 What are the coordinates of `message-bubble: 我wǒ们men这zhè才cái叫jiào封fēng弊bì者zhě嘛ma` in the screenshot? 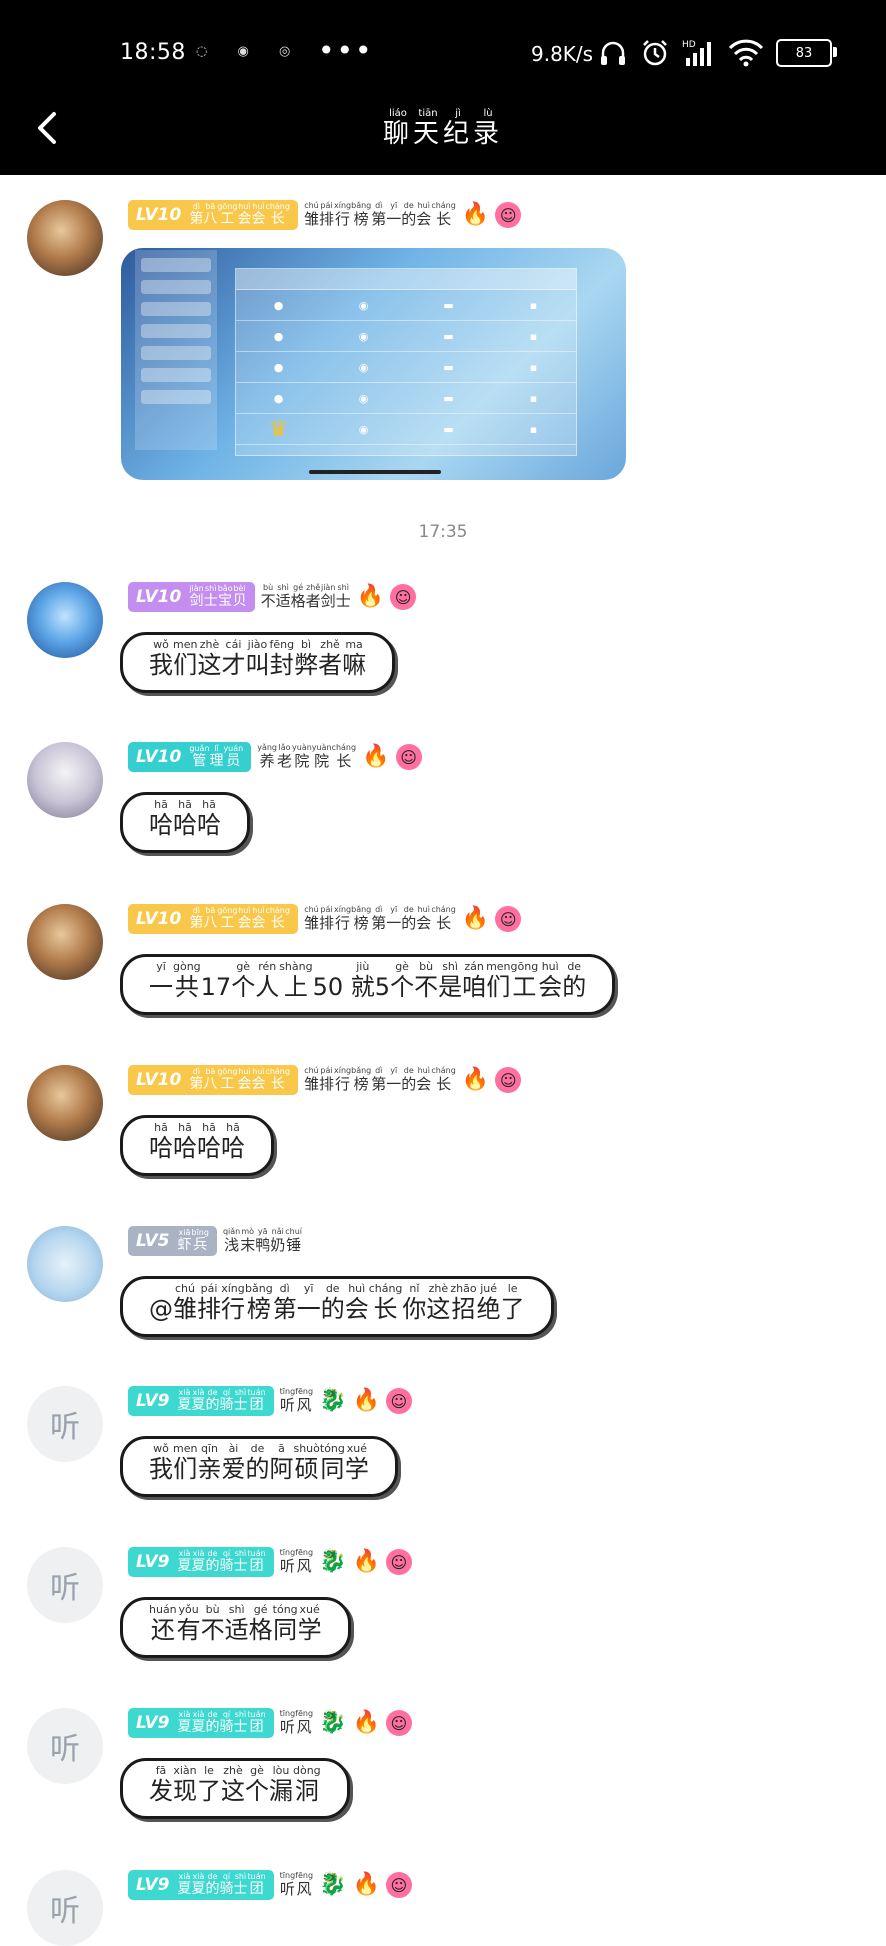 It's located at (258, 662).